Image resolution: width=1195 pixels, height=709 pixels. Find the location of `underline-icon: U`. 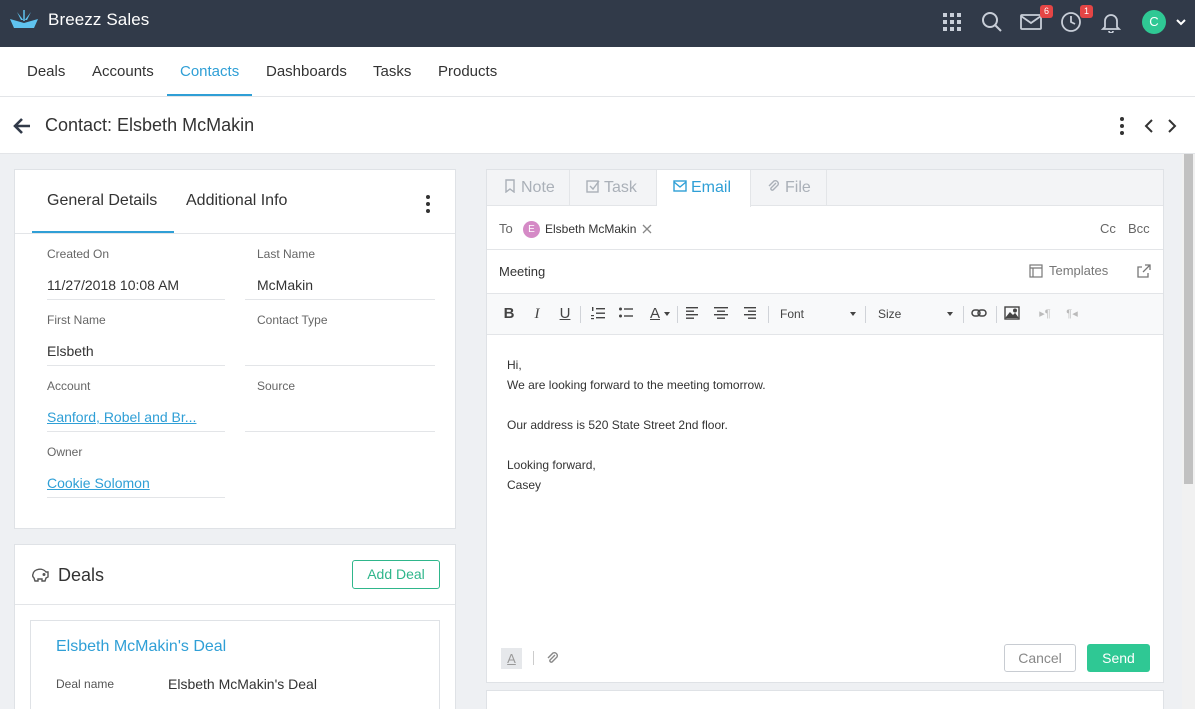

underline-icon: U is located at coordinates (565, 314).